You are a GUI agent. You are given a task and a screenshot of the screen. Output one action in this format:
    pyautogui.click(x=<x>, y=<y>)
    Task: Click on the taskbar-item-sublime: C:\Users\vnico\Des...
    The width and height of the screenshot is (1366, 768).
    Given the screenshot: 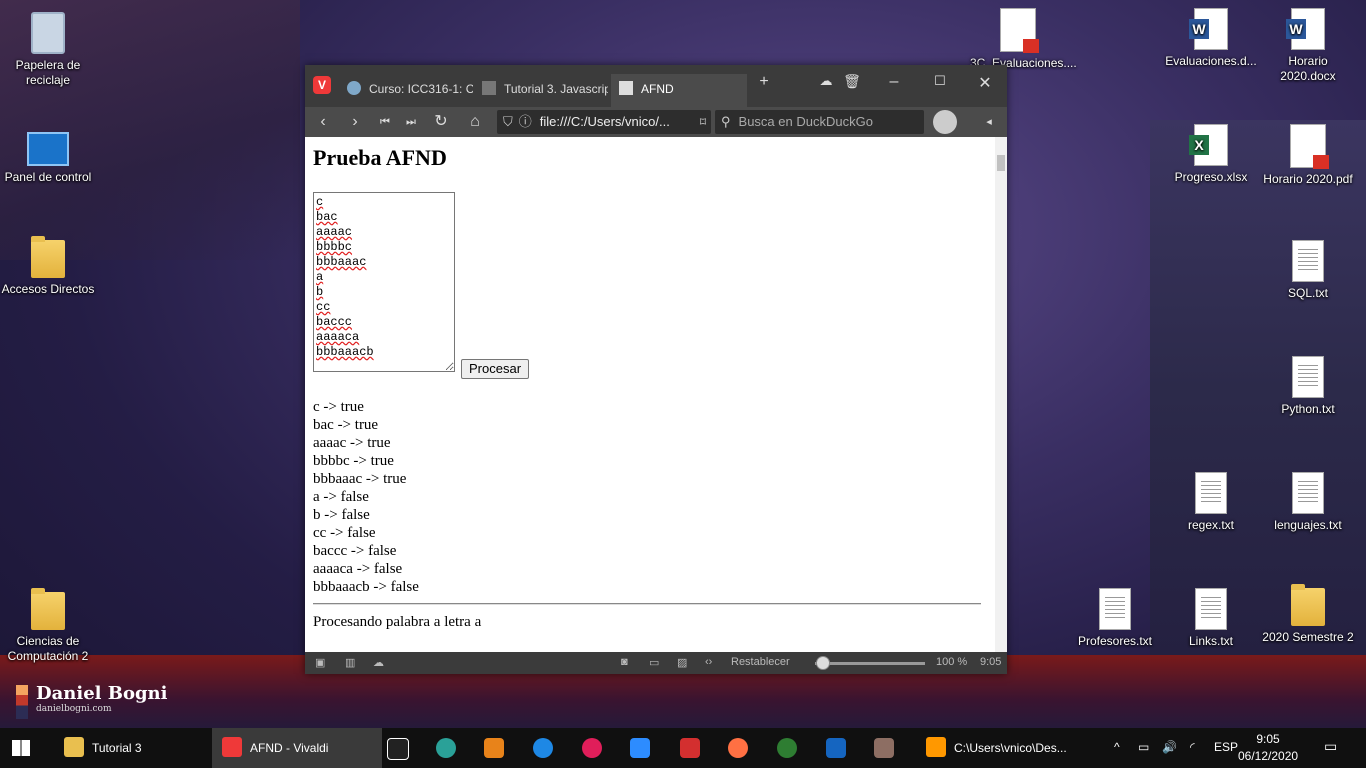 What is the action you would take?
    pyautogui.click(x=998, y=748)
    